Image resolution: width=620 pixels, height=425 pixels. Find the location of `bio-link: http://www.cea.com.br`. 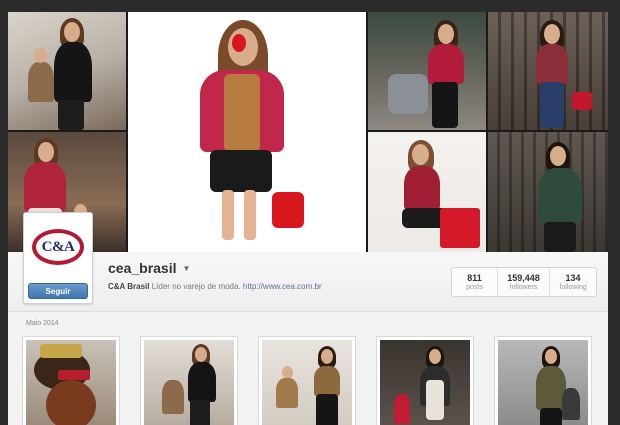

bio-link: http://www.cea.com.br is located at coordinates (282, 286).